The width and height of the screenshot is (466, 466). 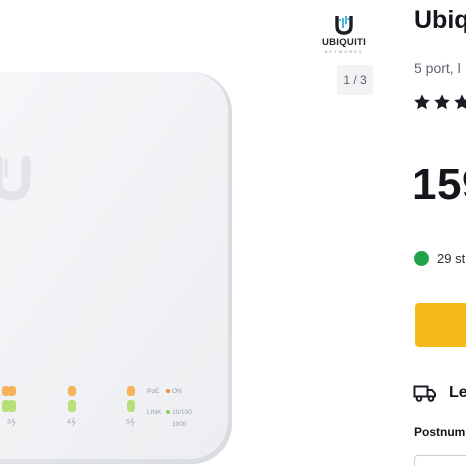 I want to click on led-legend-poe: PoE, so click(x=153, y=391).